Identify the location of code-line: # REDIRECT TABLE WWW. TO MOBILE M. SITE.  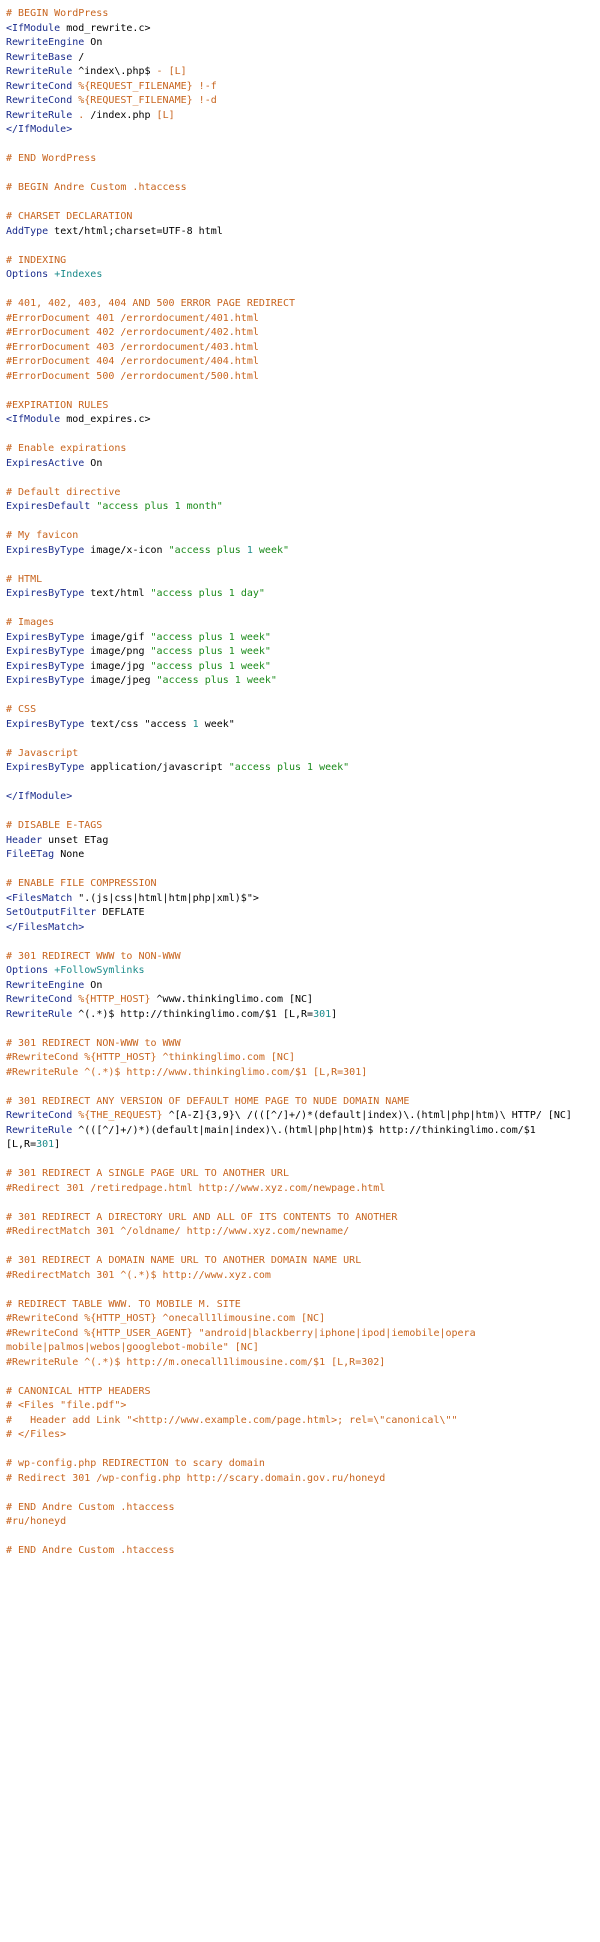
(300, 1305).